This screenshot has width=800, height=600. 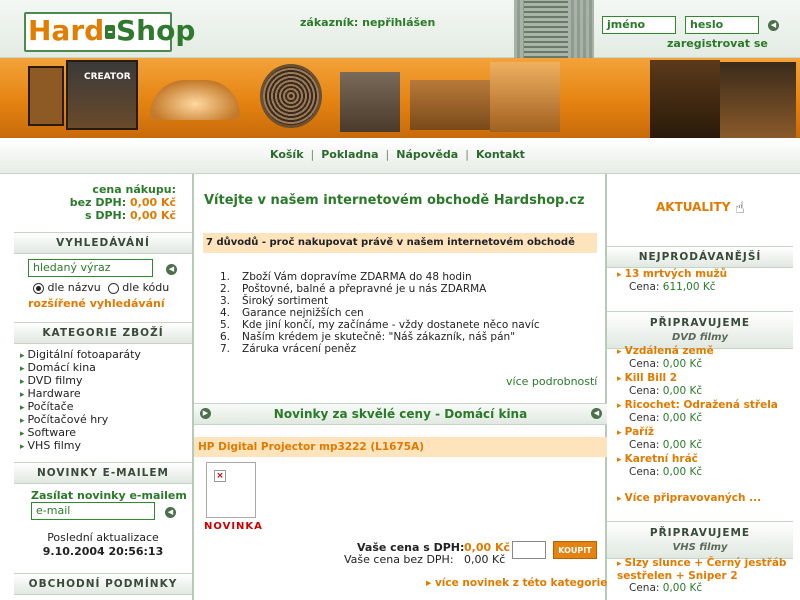 I want to click on cart-vat-label: s DPH:, so click(x=105, y=215).